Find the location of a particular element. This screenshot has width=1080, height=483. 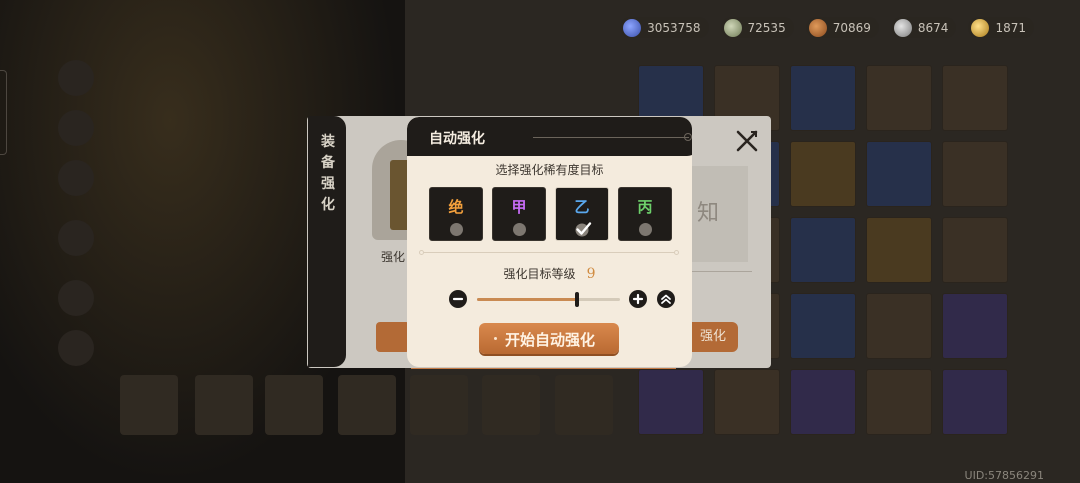

currency-leaf: 72535 is located at coordinates (757, 27).